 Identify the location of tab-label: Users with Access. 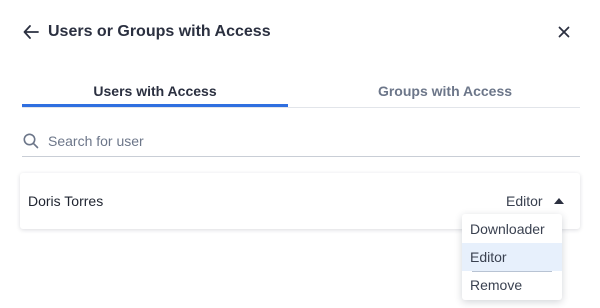
(155, 91).